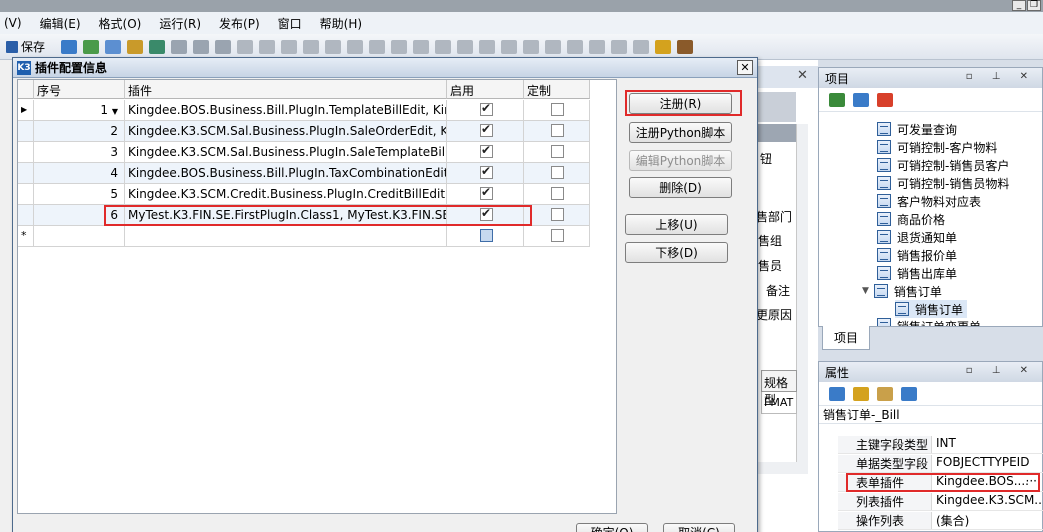  I want to click on tree-item: 可销控制-销售员客户, so click(943, 165).